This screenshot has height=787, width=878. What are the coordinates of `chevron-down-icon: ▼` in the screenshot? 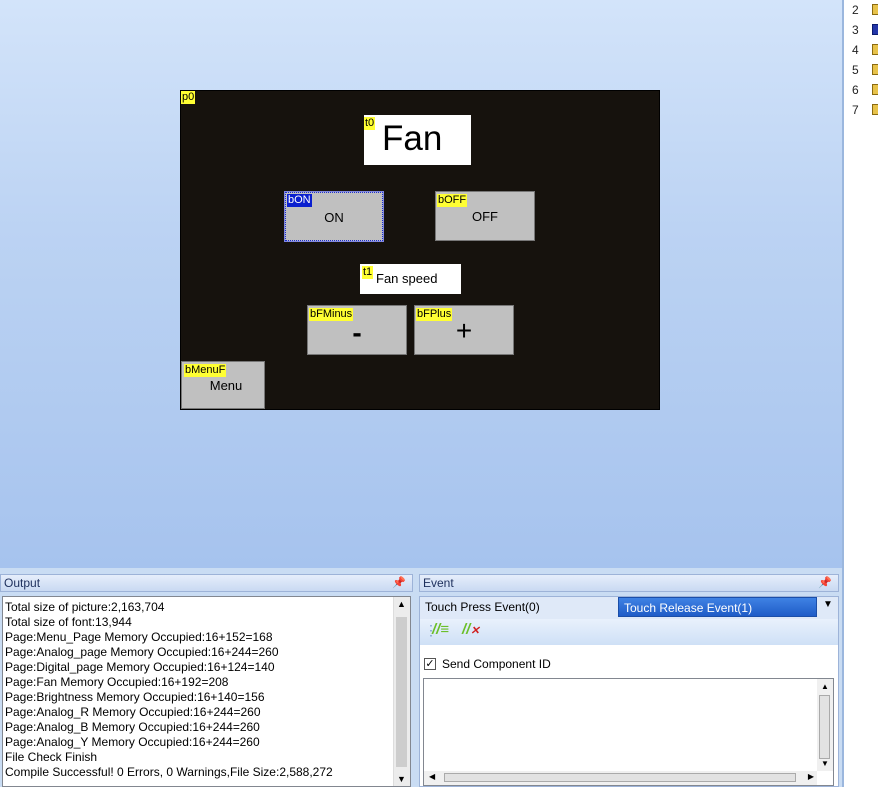 It's located at (828, 604).